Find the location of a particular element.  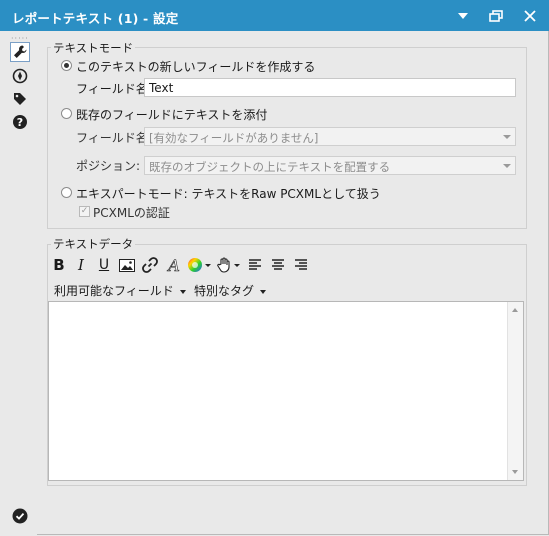

font-button: A is located at coordinates (174, 265).